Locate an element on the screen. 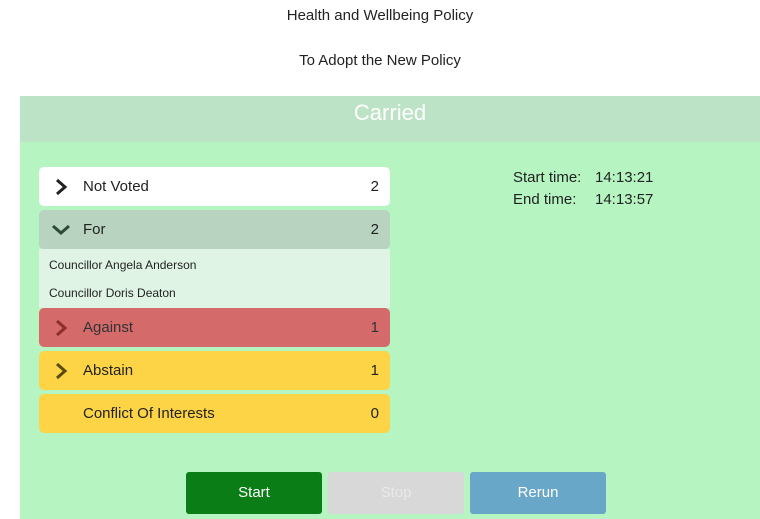 The width and height of the screenshot is (760, 519). end-time-row: End time: 14:13:57 is located at coordinates (583, 200).